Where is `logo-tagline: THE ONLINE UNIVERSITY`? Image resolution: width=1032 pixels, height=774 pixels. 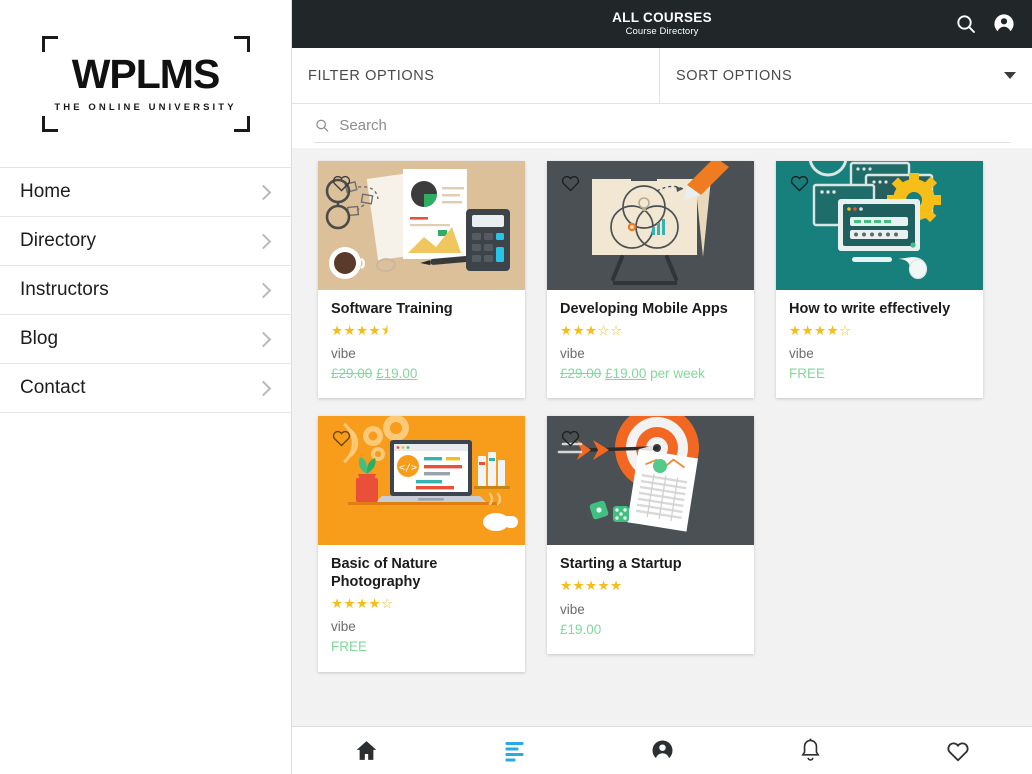
logo-tagline: THE ONLINE UNIVERSITY is located at coordinates (145, 107).